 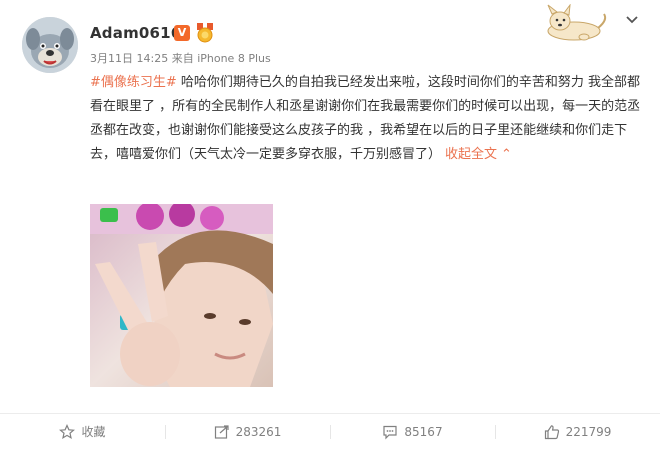 What do you see at coordinates (182, 33) in the screenshot?
I see `verified-badge: V` at bounding box center [182, 33].